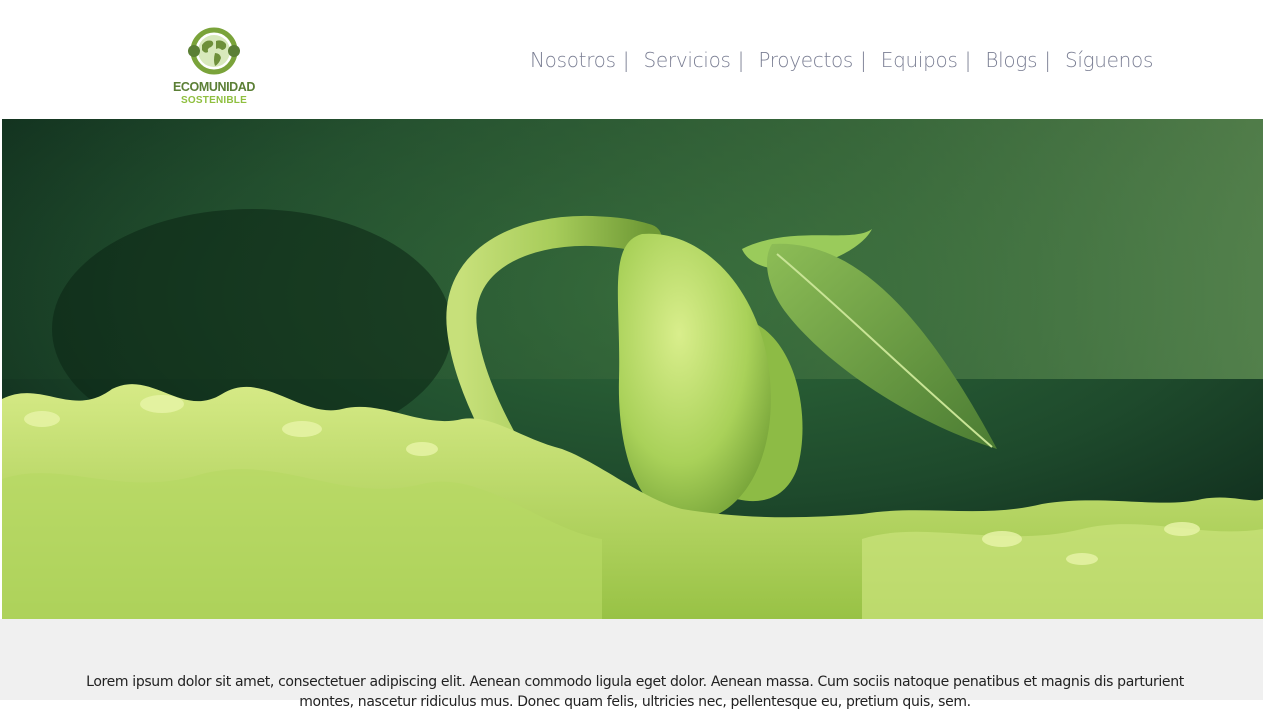 The image size is (1263, 712). I want to click on nav-item: Nosotros |, so click(580, 60).